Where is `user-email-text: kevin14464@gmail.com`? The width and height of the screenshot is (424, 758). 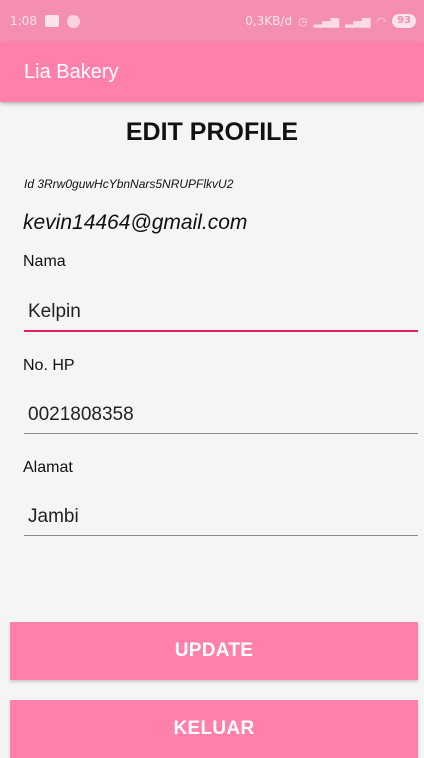
user-email-text: kevin14464@gmail.com is located at coordinates (135, 222).